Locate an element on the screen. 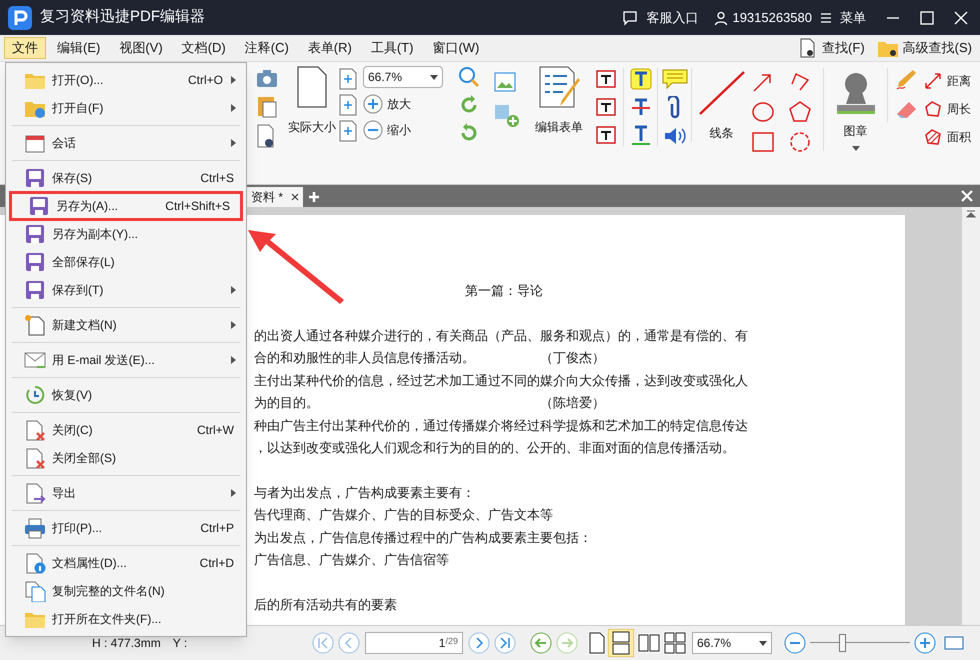 The height and width of the screenshot is (660, 980). speaker-icon is located at coordinates (674, 136).